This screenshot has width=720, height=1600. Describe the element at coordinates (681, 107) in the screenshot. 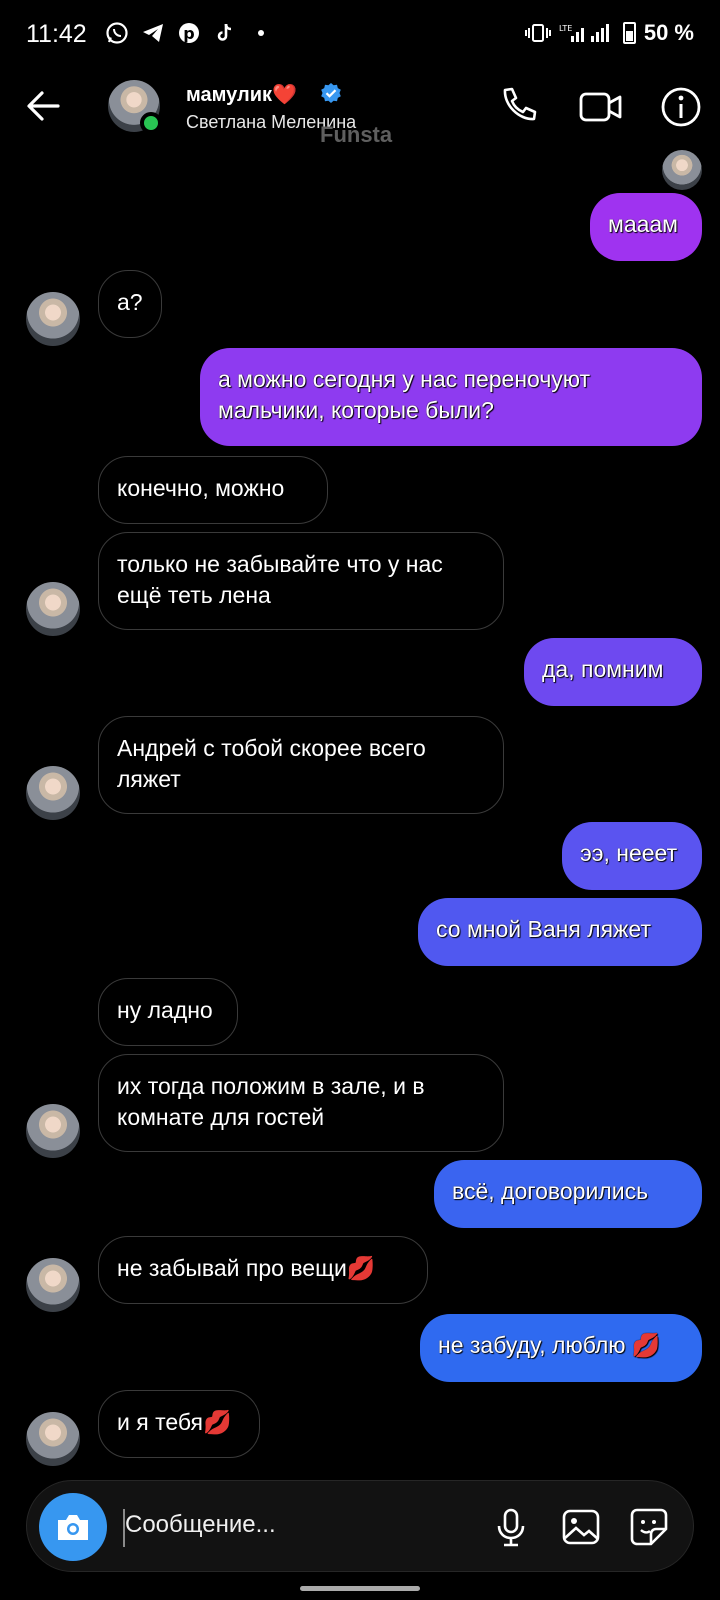

I see `info-icon` at that location.